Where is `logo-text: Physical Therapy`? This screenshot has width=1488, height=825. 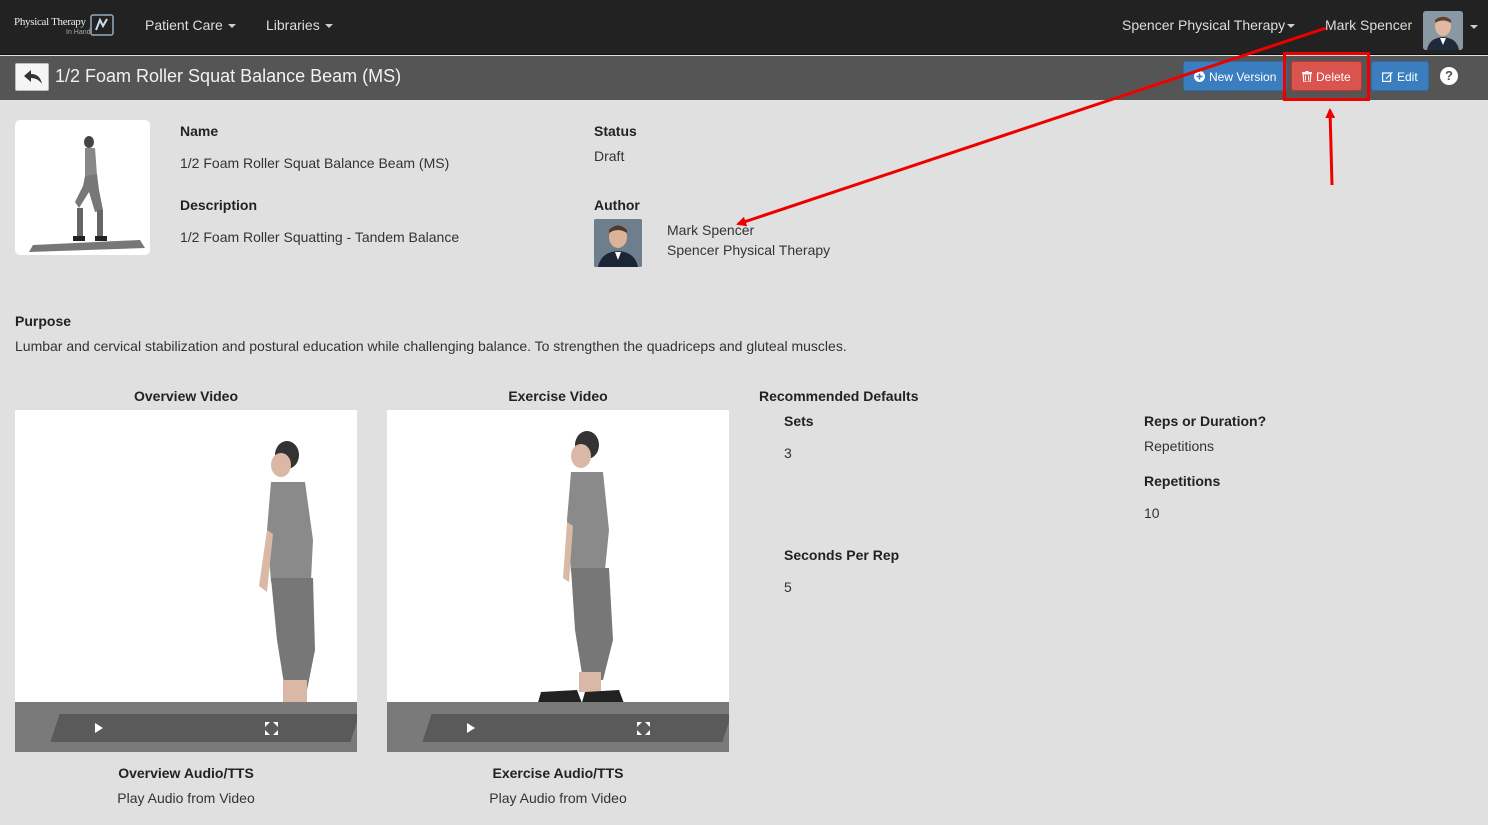
logo-text: Physical Therapy is located at coordinates (50, 22).